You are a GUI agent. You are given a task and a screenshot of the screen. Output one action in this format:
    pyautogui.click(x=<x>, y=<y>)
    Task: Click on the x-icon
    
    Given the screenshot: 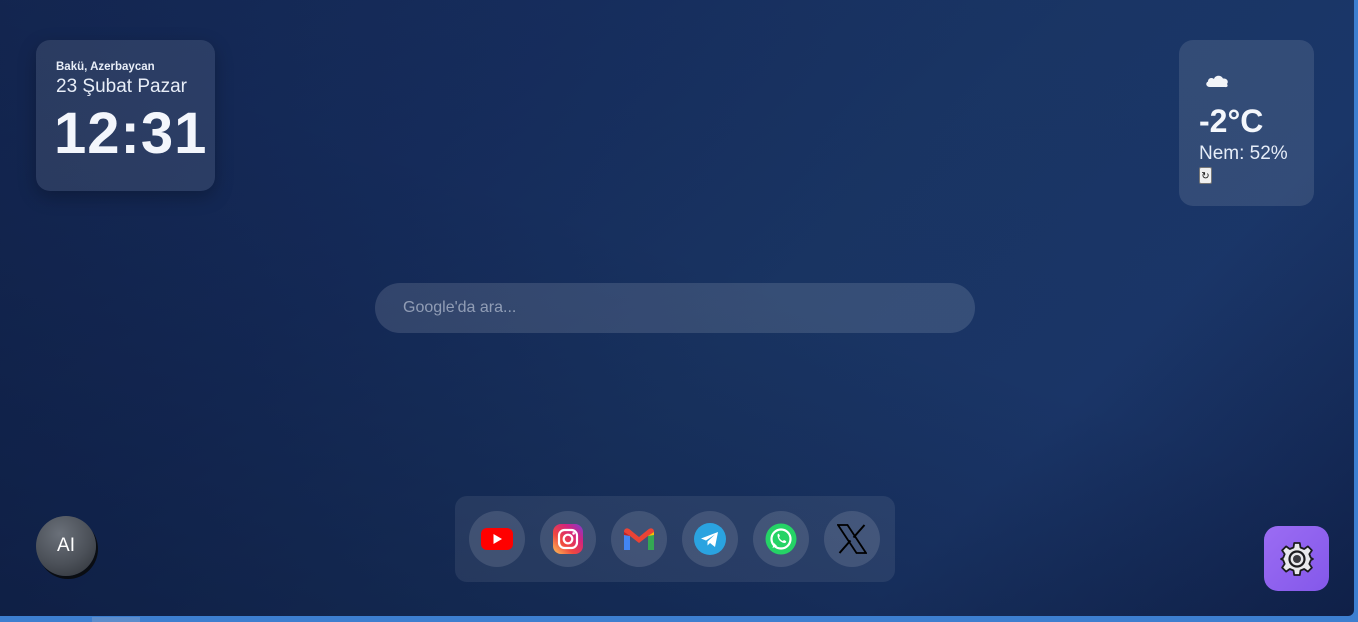 What is the action you would take?
    pyautogui.click(x=852, y=539)
    